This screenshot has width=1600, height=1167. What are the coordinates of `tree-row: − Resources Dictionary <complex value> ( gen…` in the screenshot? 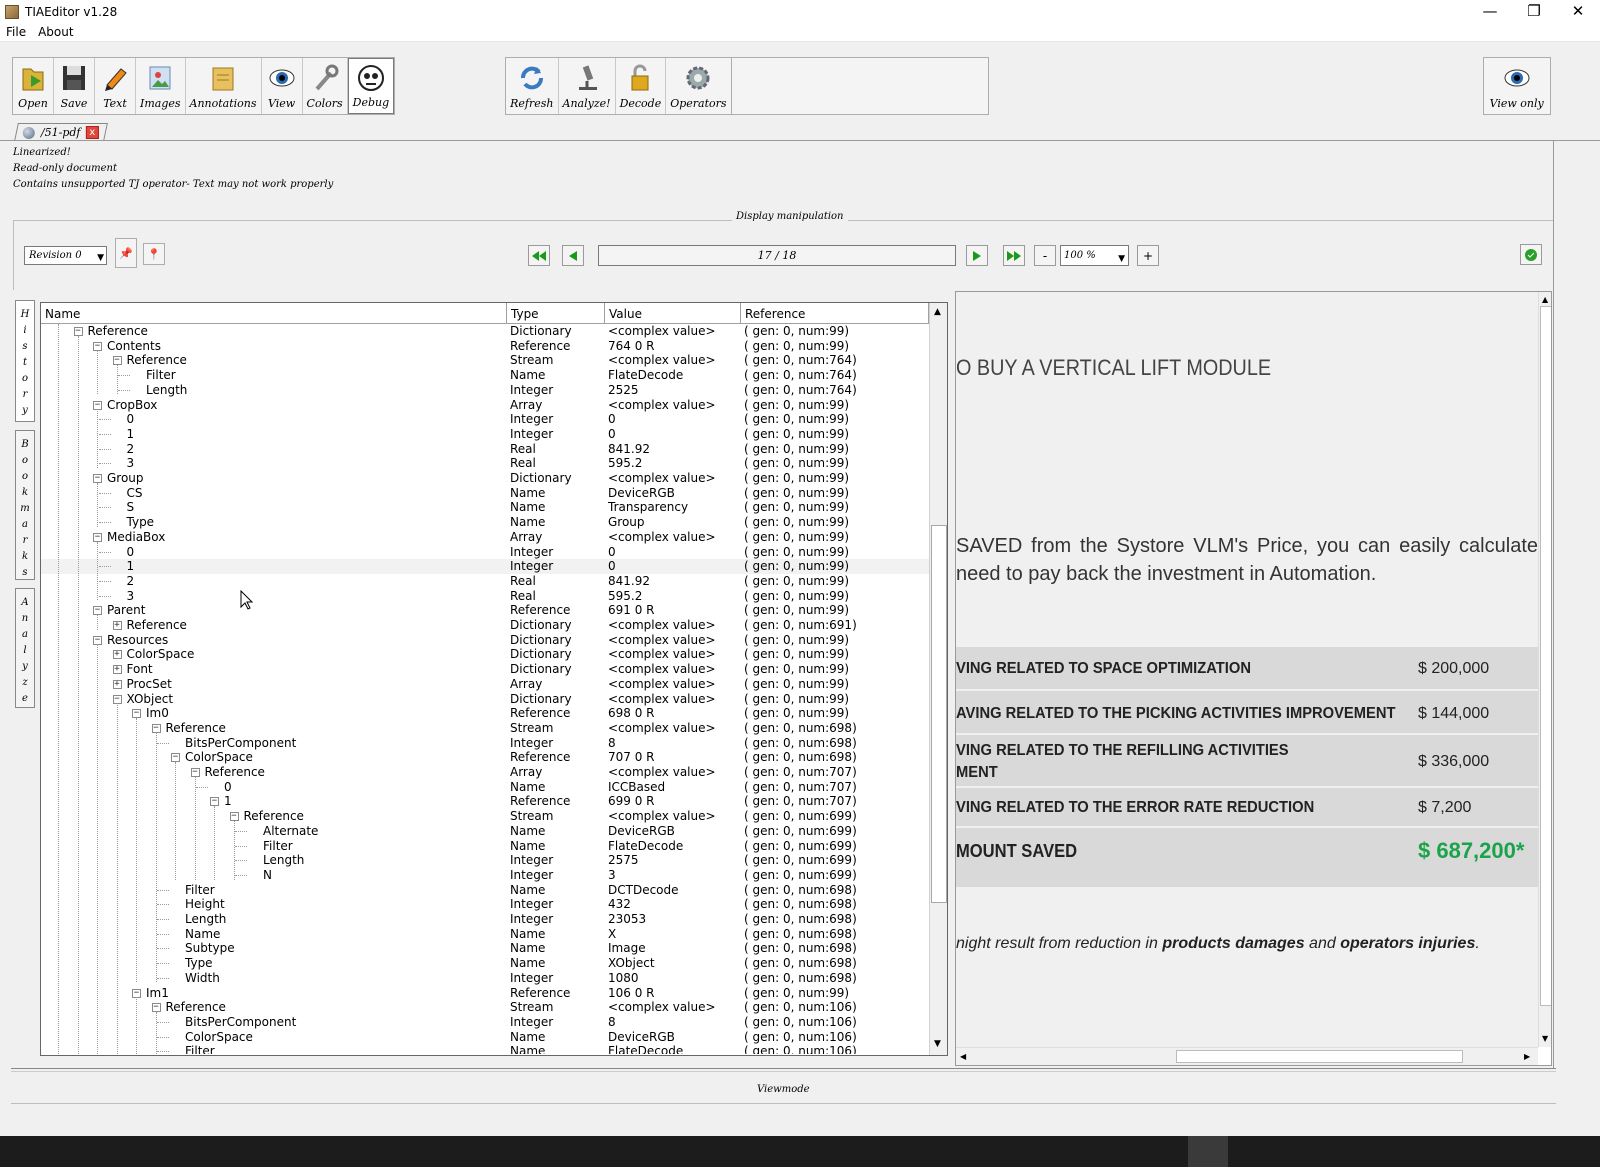 It's located at (485, 640).